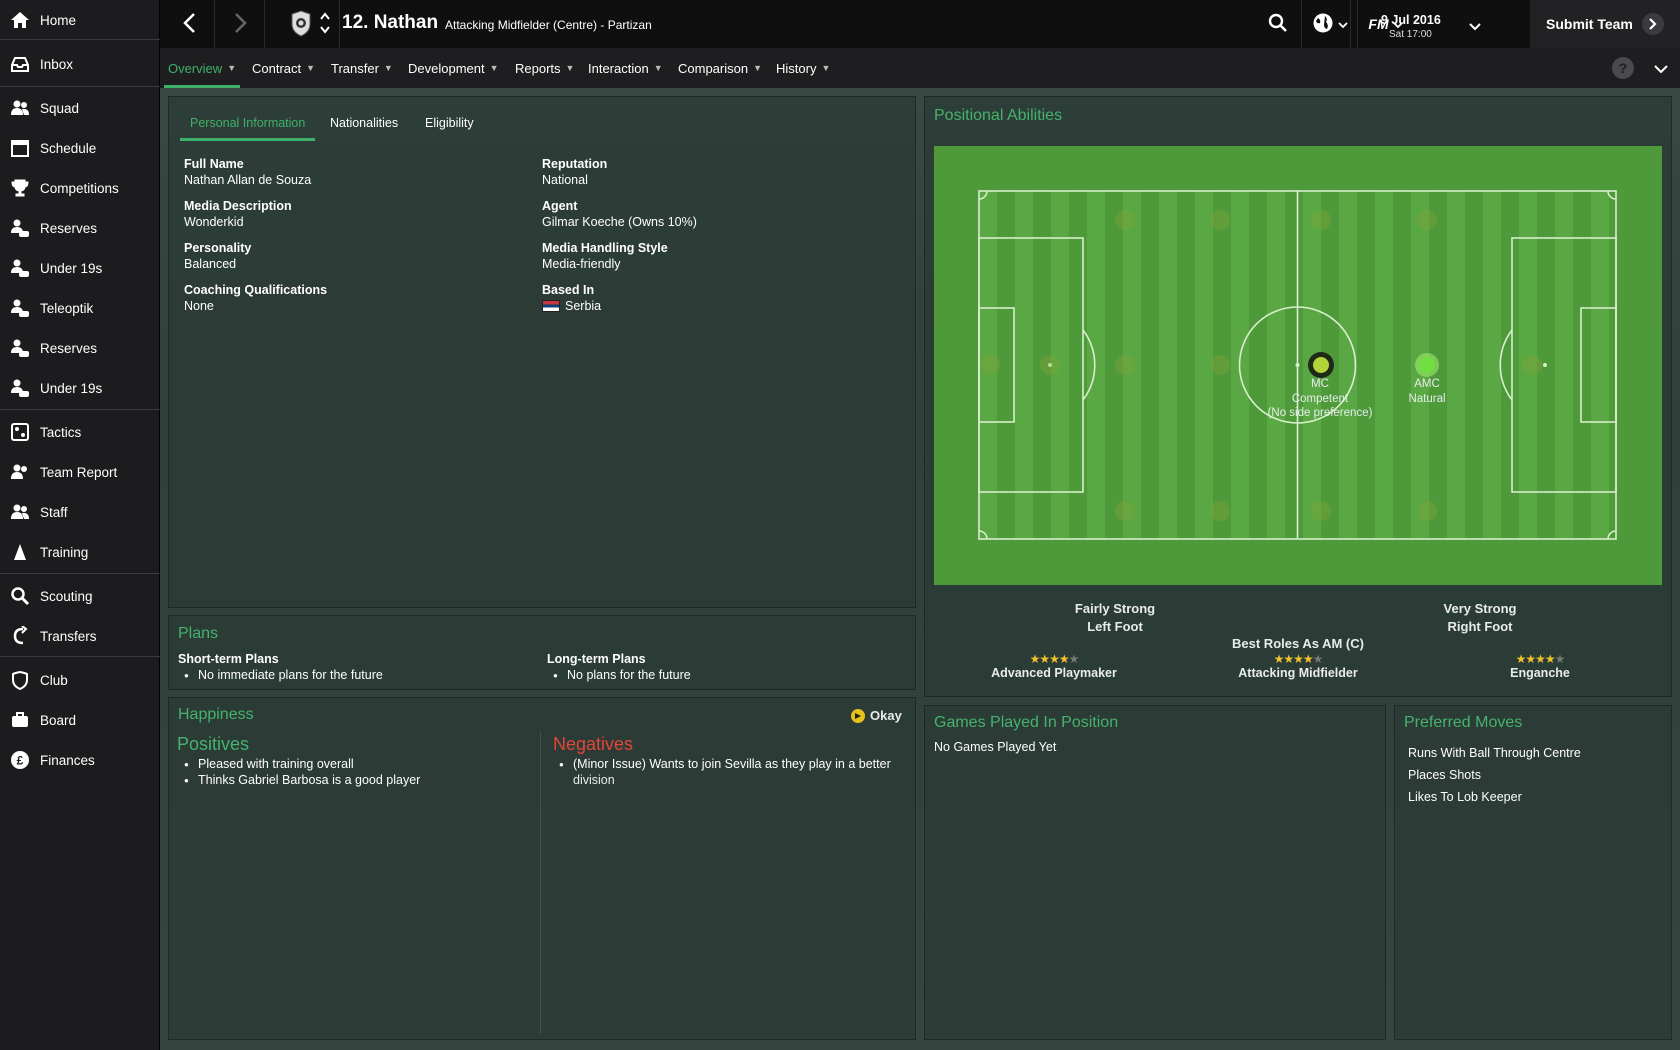  I want to click on position-mc-marker, so click(1321, 365).